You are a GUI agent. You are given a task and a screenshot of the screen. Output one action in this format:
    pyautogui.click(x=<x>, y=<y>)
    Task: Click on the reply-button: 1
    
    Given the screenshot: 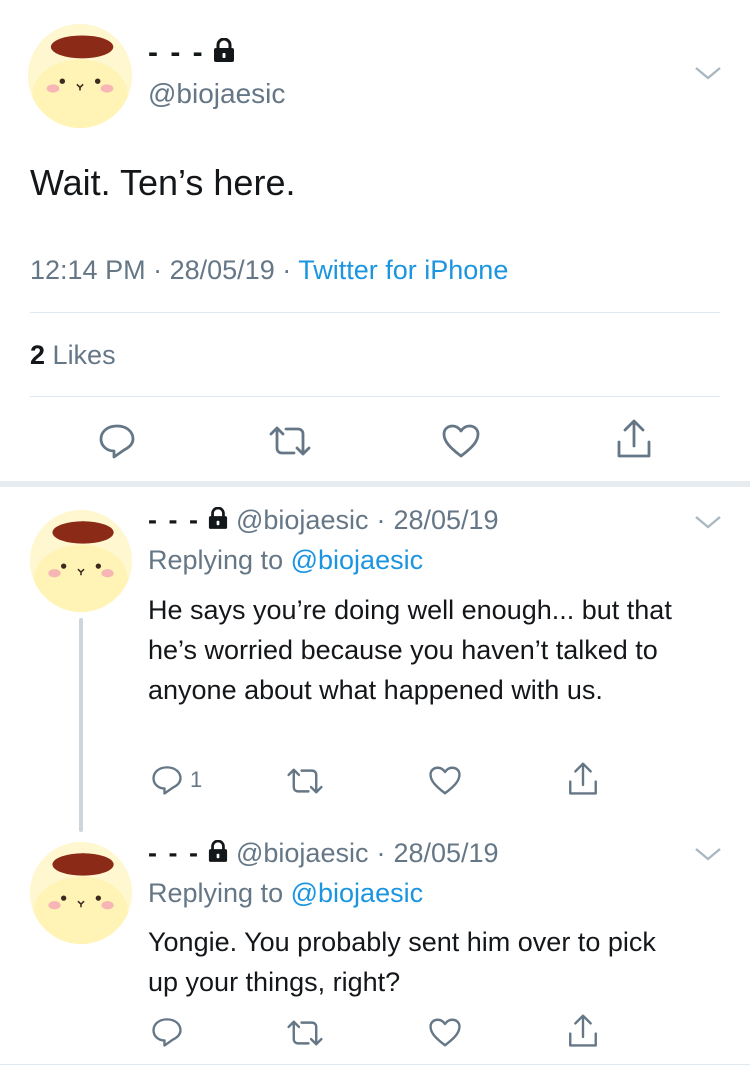 What is the action you would take?
    pyautogui.click(x=176, y=780)
    